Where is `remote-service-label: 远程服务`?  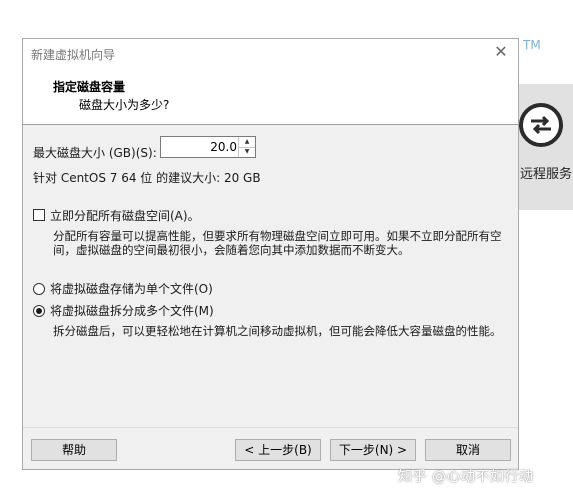
remote-service-label: 远程服务 is located at coordinates (546, 172).